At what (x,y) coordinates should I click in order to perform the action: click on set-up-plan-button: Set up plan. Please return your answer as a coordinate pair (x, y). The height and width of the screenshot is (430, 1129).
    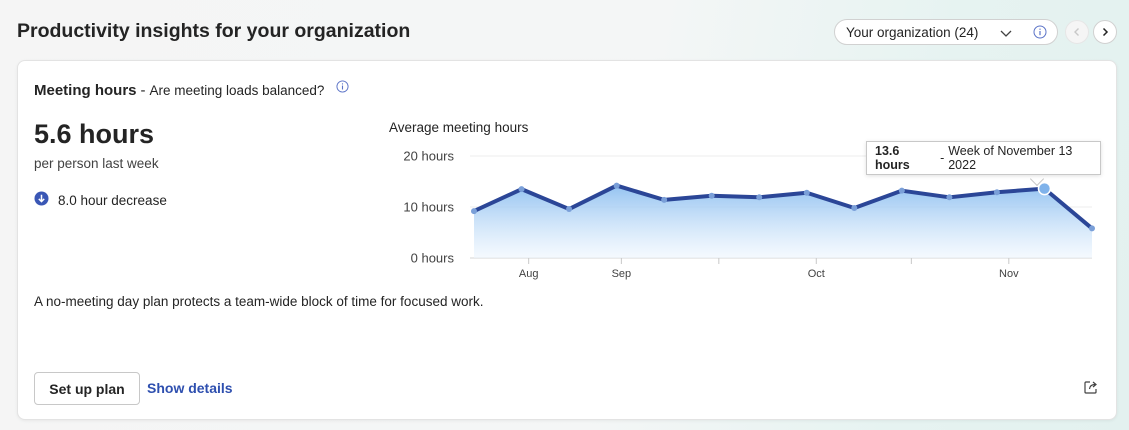
    Looking at the image, I should click on (87, 388).